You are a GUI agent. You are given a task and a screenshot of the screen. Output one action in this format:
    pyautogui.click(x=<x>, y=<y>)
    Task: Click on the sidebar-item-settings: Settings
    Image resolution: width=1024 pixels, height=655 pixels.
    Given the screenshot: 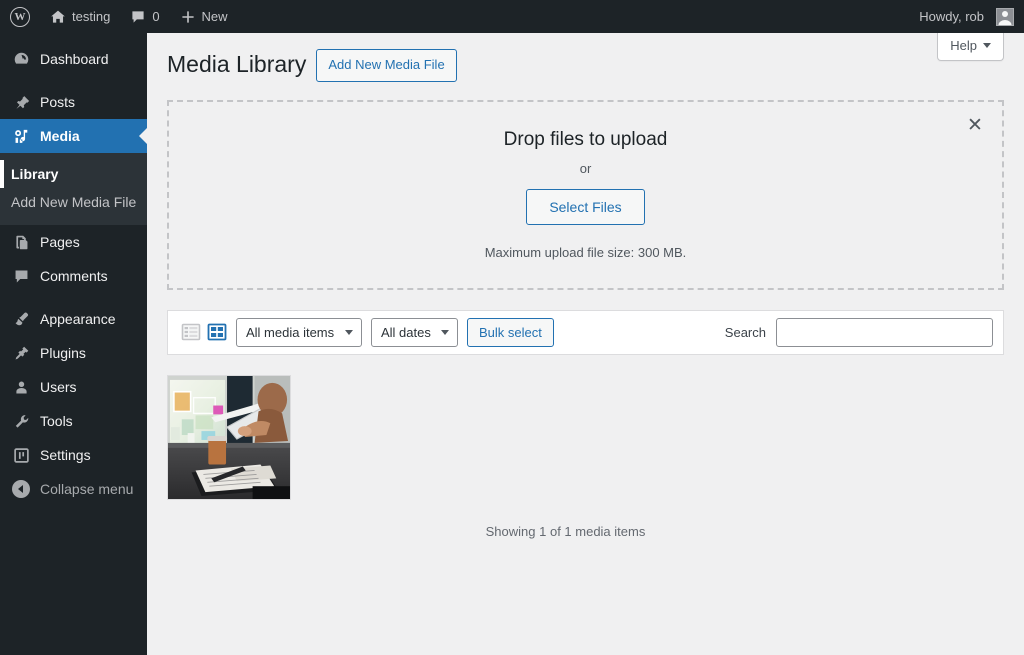 What is the action you would take?
    pyautogui.click(x=73, y=455)
    